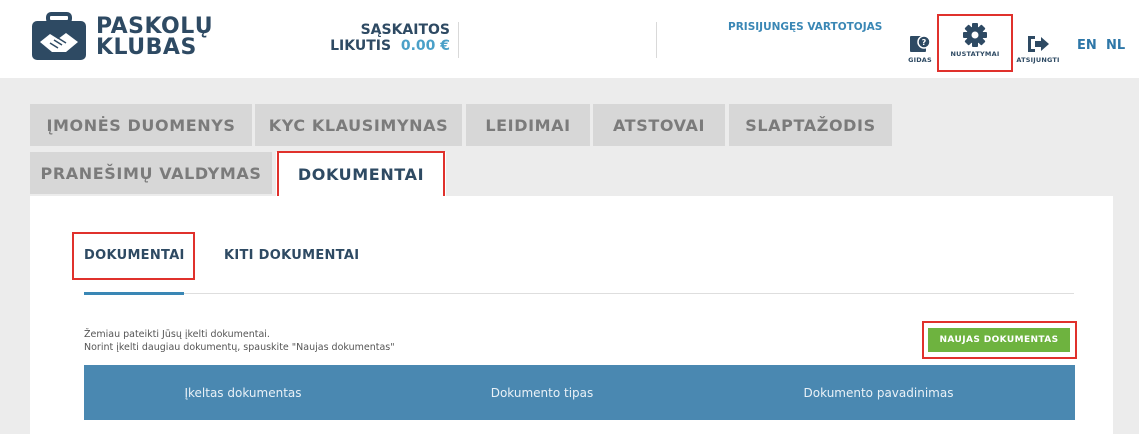  I want to click on account-balance: SĄSKAITOS LIKUTIS 0.00 €, so click(379, 40).